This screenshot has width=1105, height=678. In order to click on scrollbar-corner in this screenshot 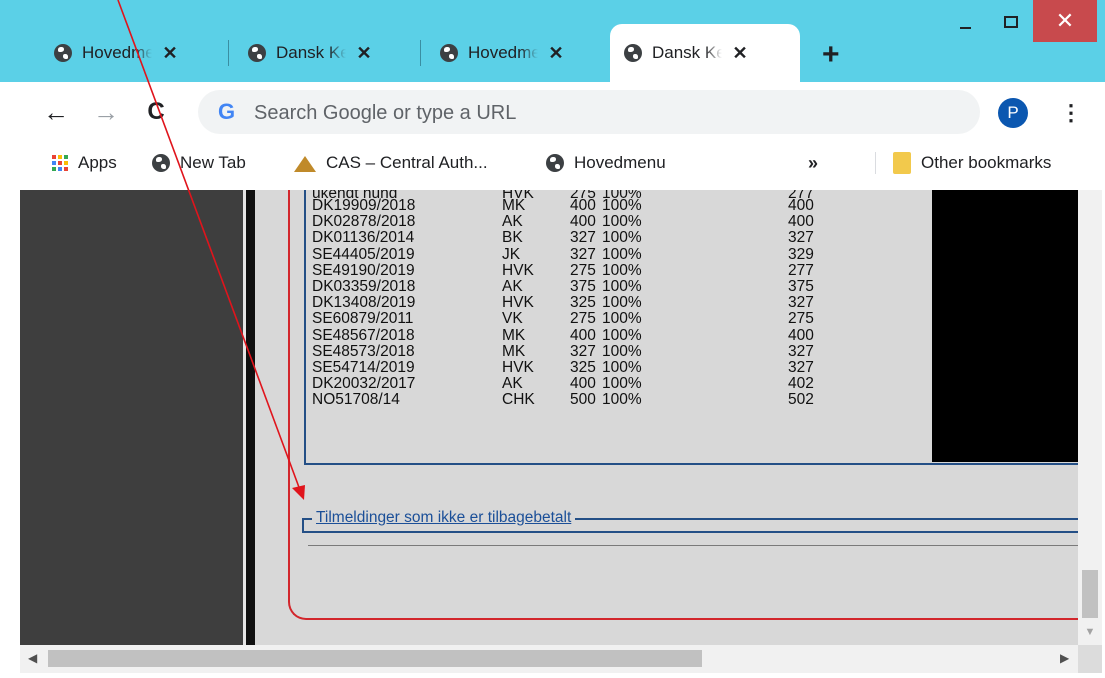, I will do `click(1090, 659)`.